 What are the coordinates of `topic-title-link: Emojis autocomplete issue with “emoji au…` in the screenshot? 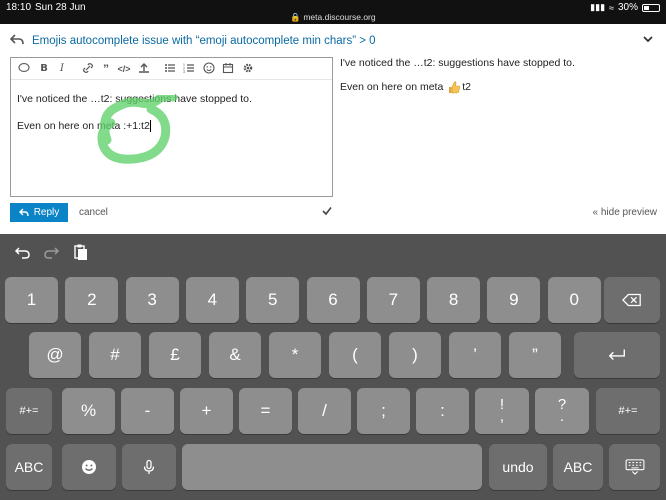 It's located at (204, 41).